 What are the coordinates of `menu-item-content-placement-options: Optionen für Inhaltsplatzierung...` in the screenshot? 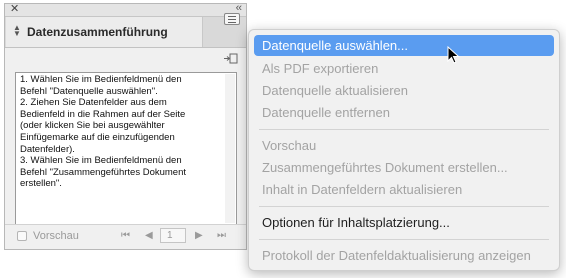 It's located at (404, 222).